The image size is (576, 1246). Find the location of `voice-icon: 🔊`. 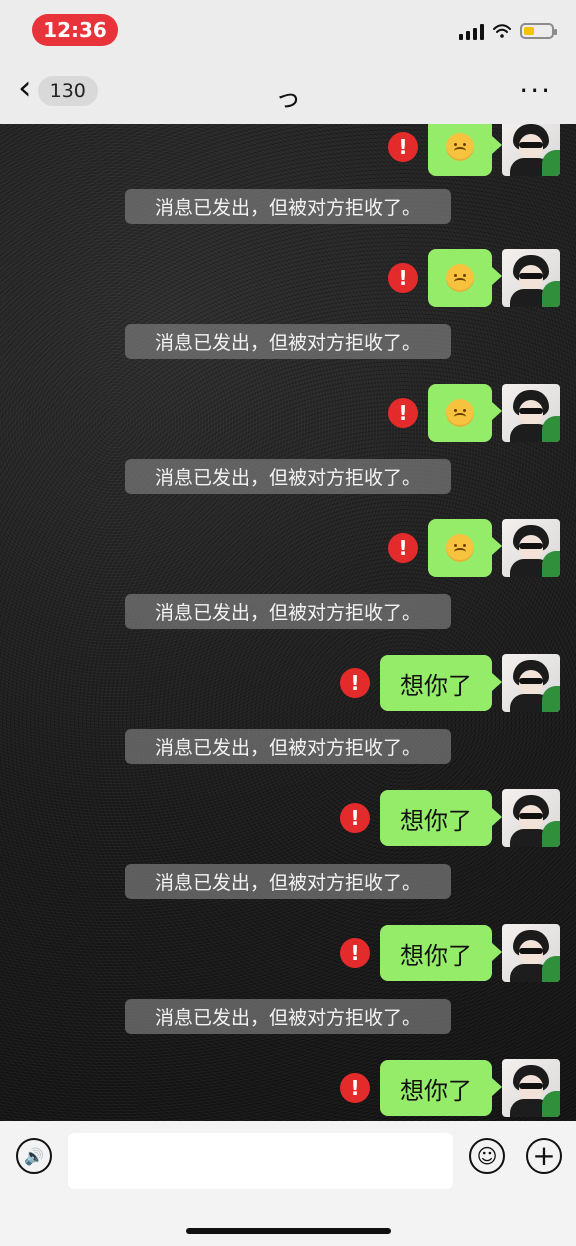

voice-icon: 🔊 is located at coordinates (34, 1156).